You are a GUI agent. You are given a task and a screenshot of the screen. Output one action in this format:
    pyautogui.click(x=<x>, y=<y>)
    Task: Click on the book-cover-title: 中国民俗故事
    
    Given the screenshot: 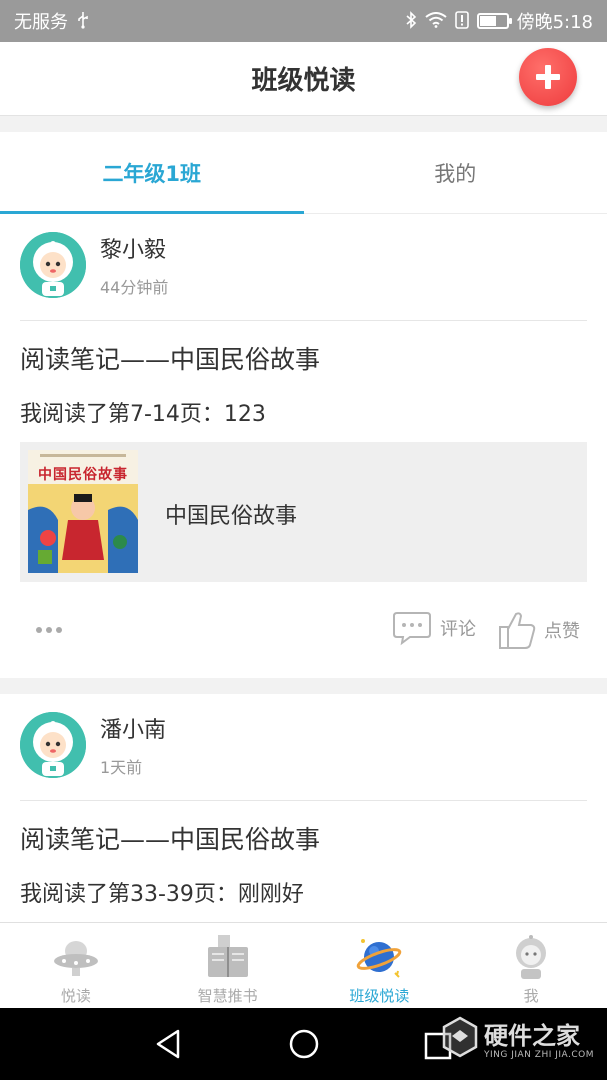 What is the action you would take?
    pyautogui.click(x=83, y=475)
    